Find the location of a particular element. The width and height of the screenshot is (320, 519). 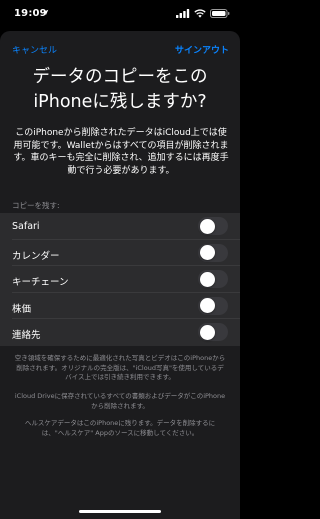

battery-icon is located at coordinates (220, 13).